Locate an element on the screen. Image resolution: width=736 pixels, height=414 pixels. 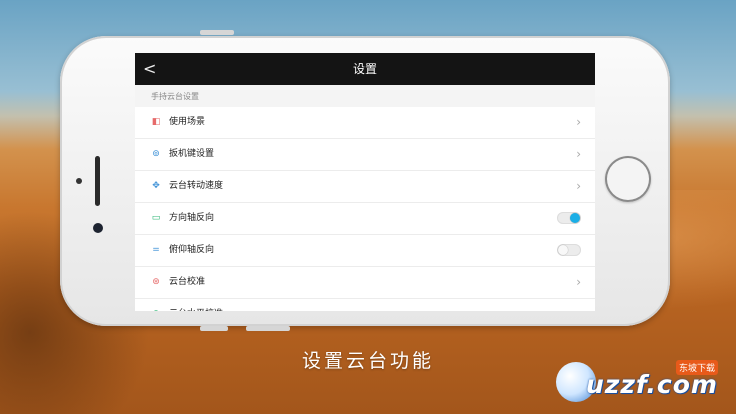
settings-row: = 俯仰轴反向 is located at coordinates (365, 251).